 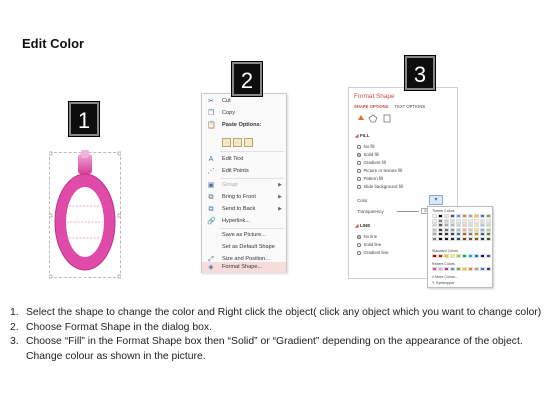 I want to click on standard-color-grid, so click(x=462, y=256).